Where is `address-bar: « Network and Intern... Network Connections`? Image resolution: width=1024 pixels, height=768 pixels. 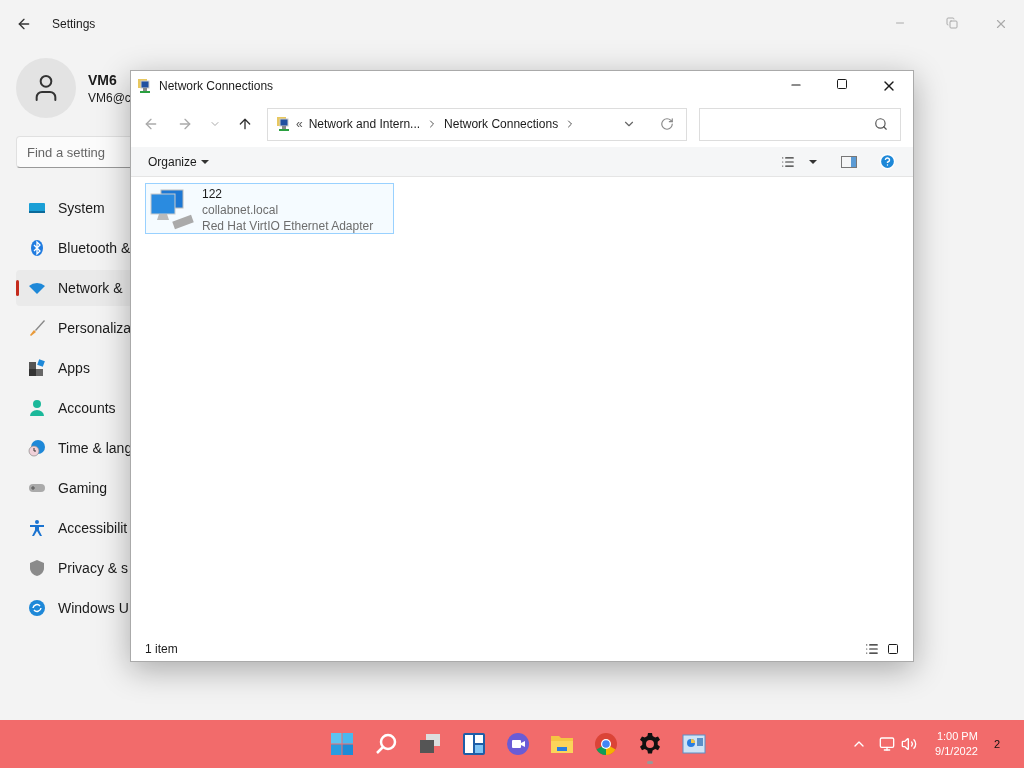 address-bar: « Network and Intern... Network Connections is located at coordinates (477, 124).